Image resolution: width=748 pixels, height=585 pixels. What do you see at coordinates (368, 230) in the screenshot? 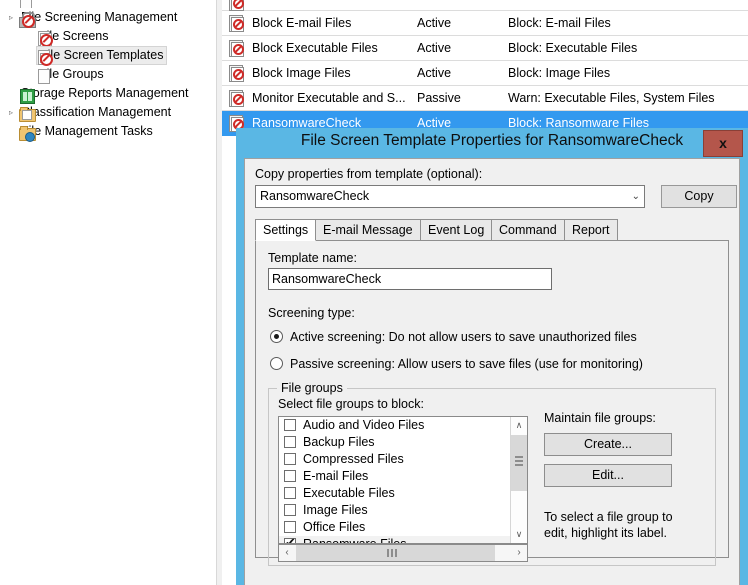
I see `tab-e-mail-message: E-mail Message` at bounding box center [368, 230].